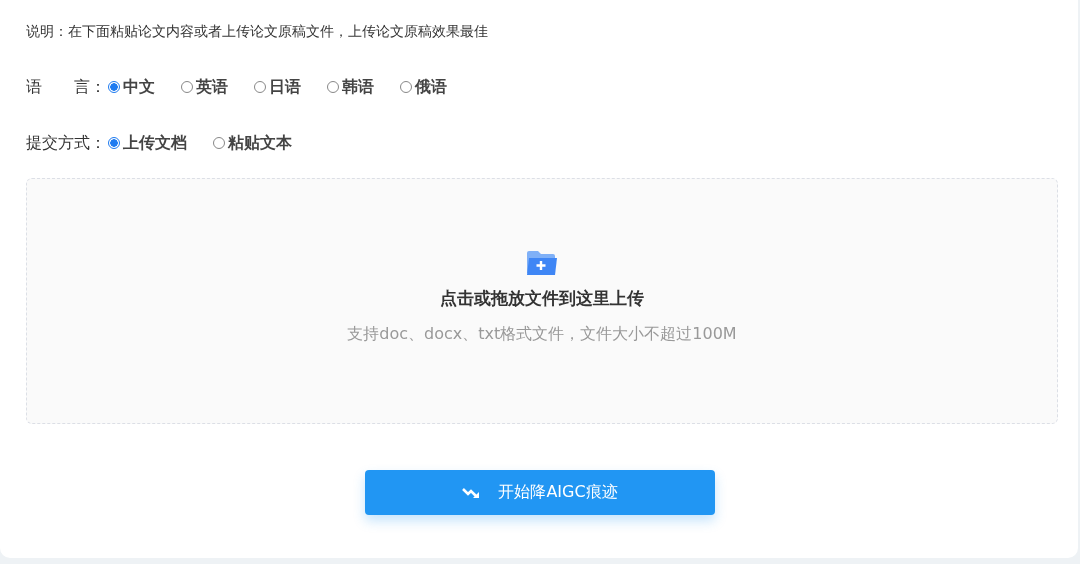 The height and width of the screenshot is (564, 1080). Describe the element at coordinates (423, 87) in the screenshot. I see `radio-option: 俄语` at that location.